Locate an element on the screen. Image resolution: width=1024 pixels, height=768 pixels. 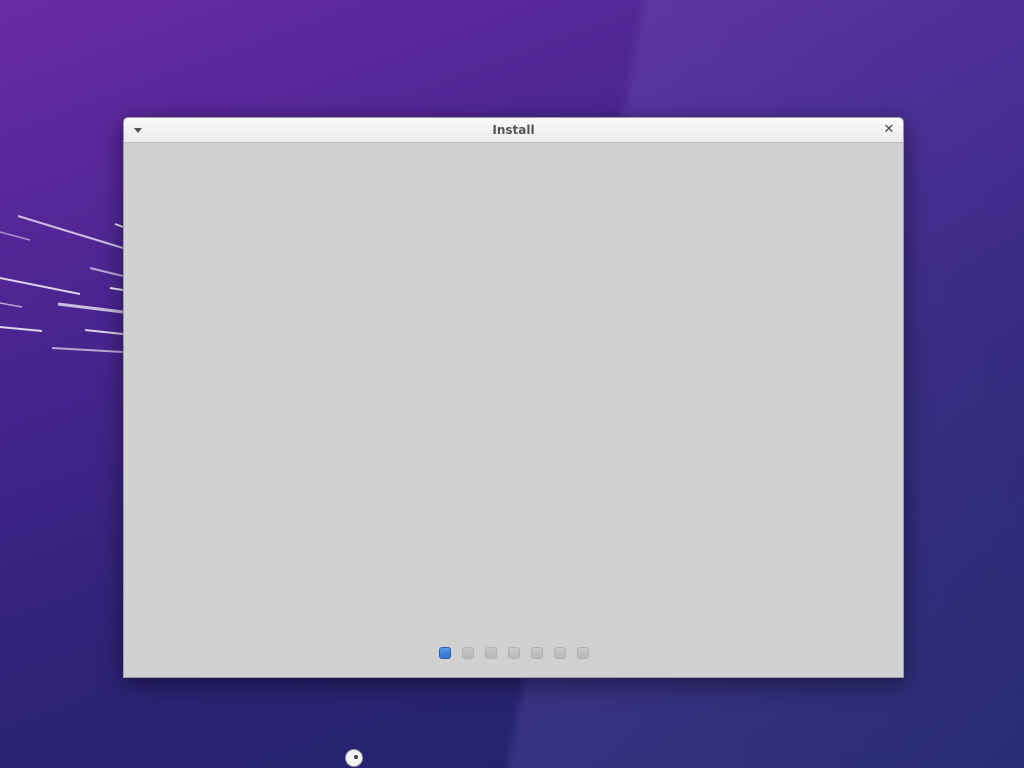
close-button: ✕ is located at coordinates (889, 130).